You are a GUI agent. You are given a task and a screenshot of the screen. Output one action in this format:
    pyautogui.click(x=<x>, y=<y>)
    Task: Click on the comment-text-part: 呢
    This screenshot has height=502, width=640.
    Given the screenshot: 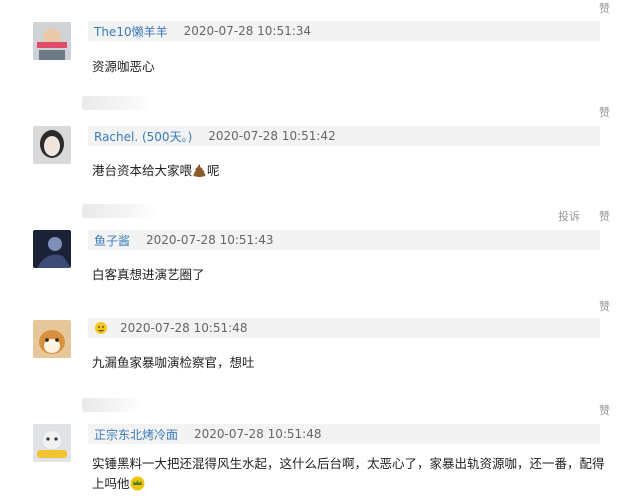 What is the action you would take?
    pyautogui.click(x=213, y=170)
    